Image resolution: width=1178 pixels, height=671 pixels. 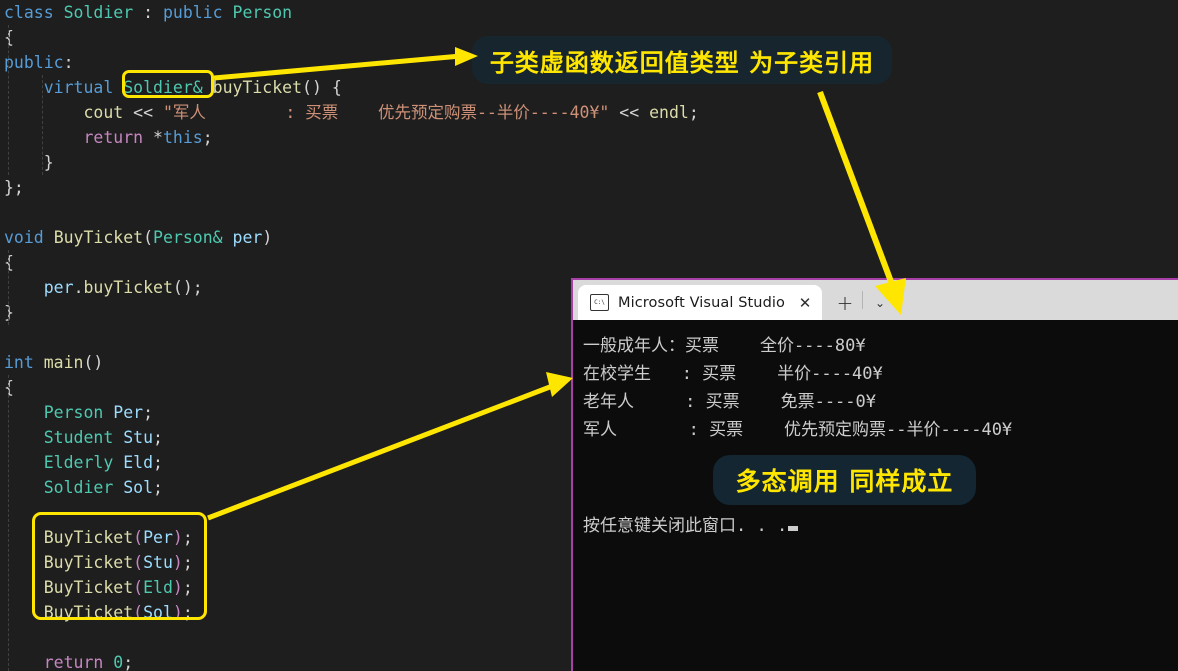 I want to click on console-line: 军人 : 买票 优先预定购票--半价----40¥, so click(x=798, y=430).